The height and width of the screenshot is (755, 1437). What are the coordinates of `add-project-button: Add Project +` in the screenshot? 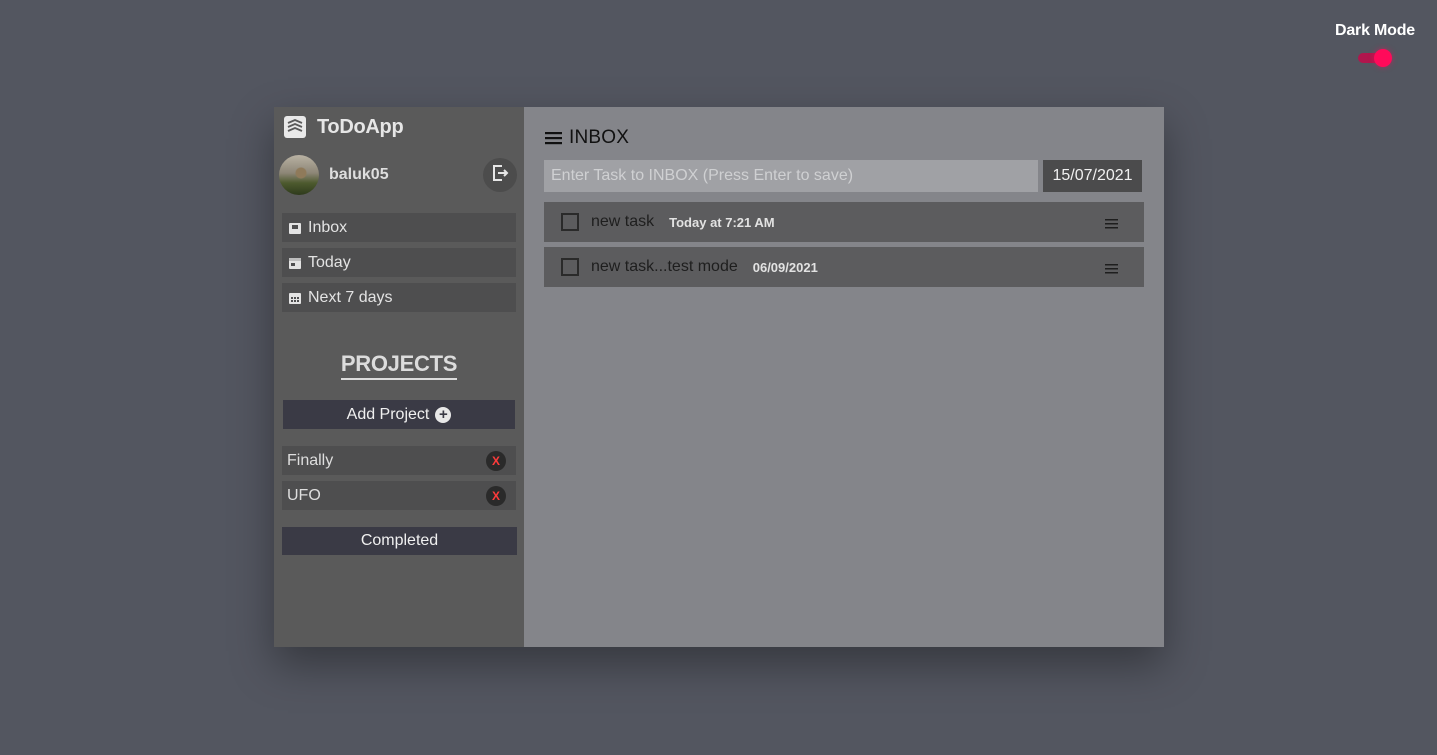 It's located at (399, 414).